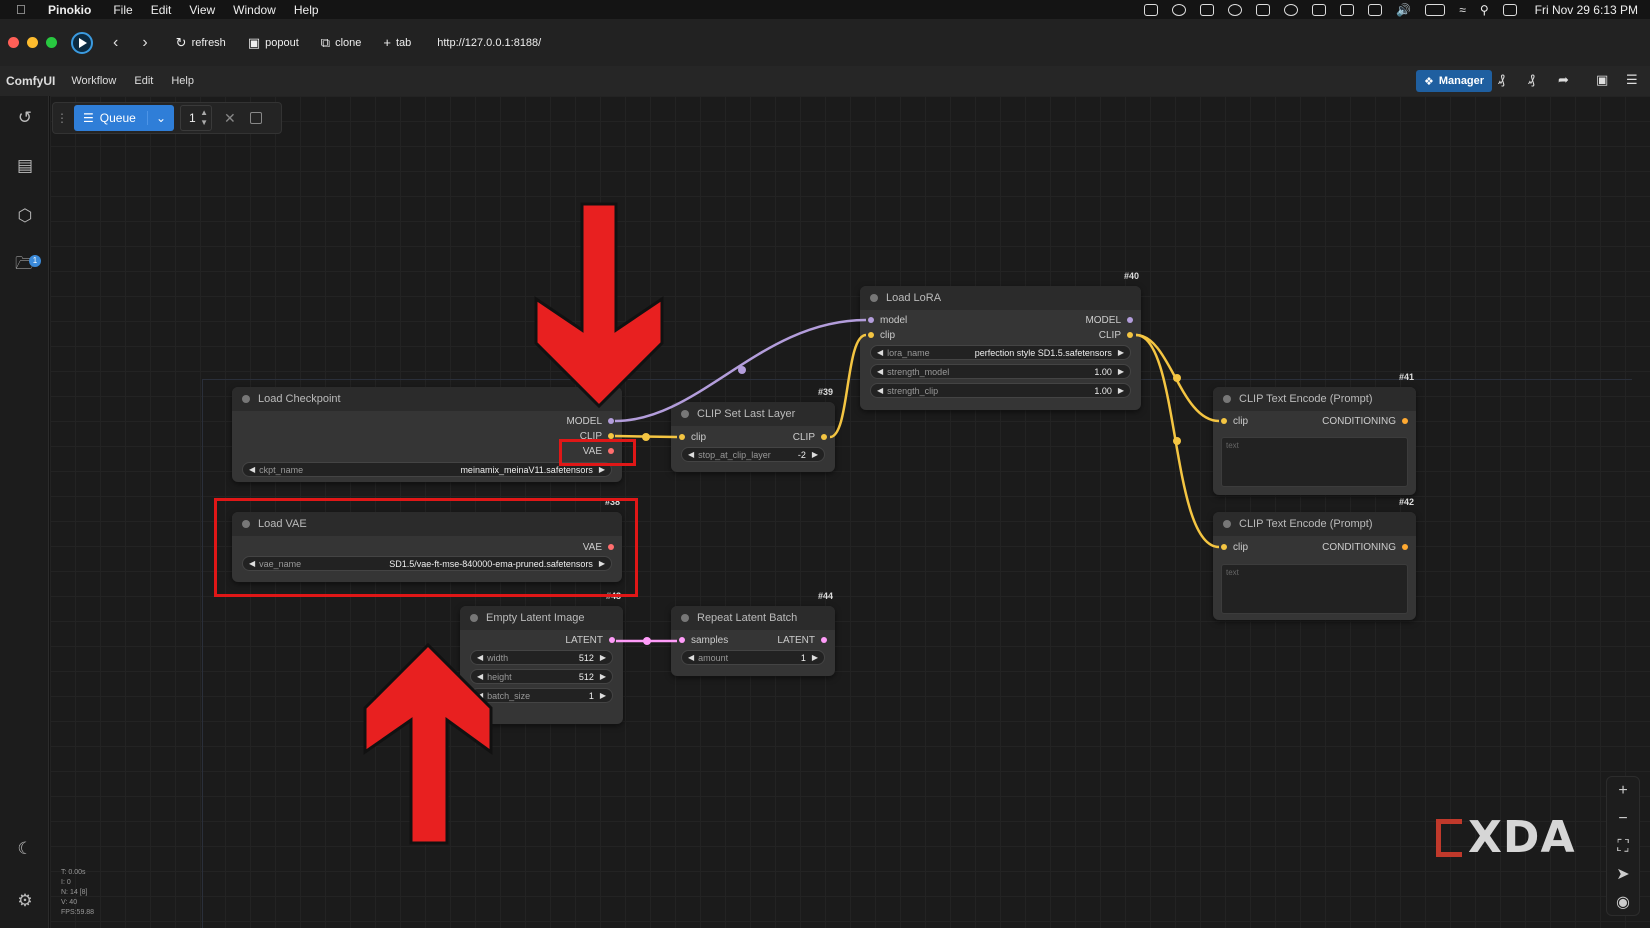 The image size is (1650, 928). What do you see at coordinates (753, 657) in the screenshot?
I see `widget-amount: ◀ amount 1 ▶` at bounding box center [753, 657].